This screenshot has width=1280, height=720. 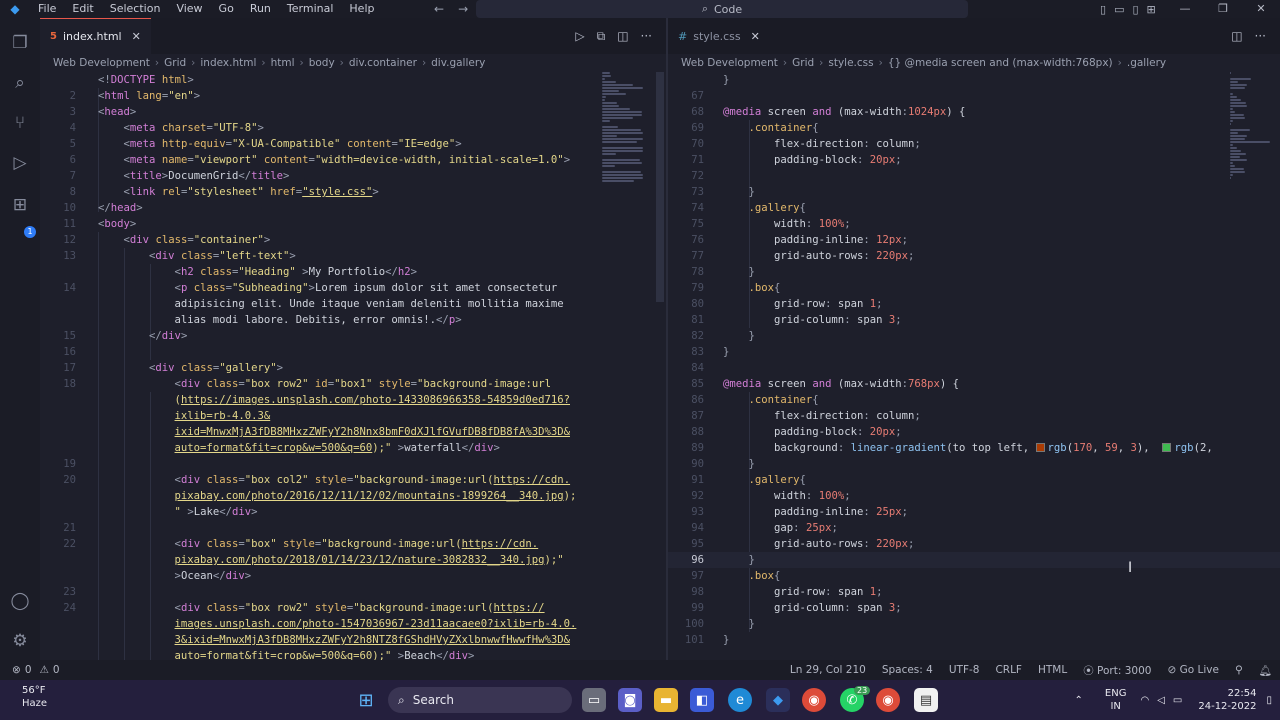 I want to click on code-line: 86 .container{, so click(x=974, y=400).